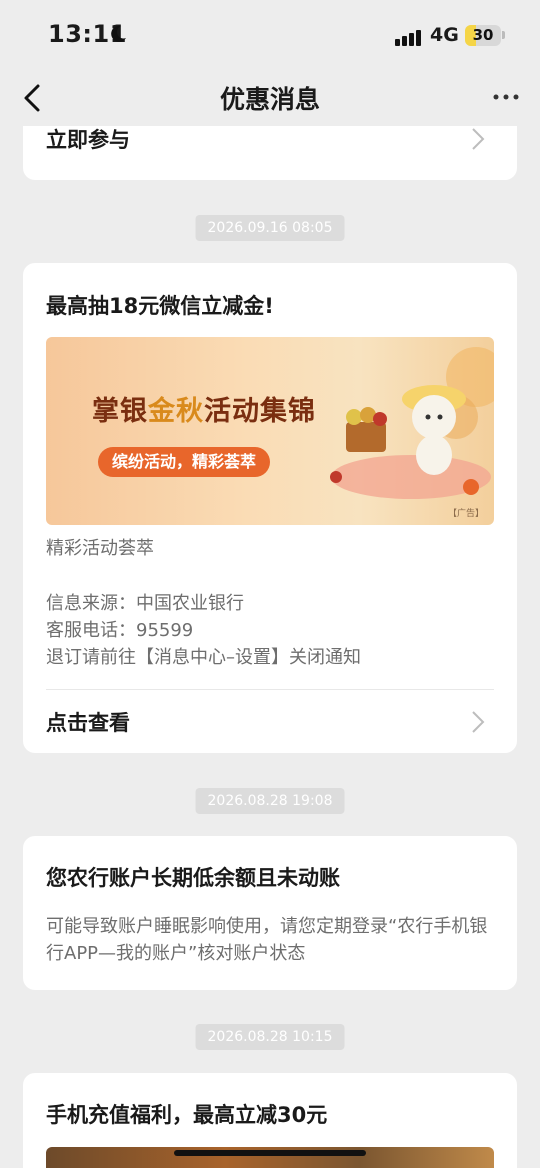 Image resolution: width=540 pixels, height=1168 pixels. Describe the element at coordinates (118, 33) in the screenshot. I see `moon-icon` at that location.